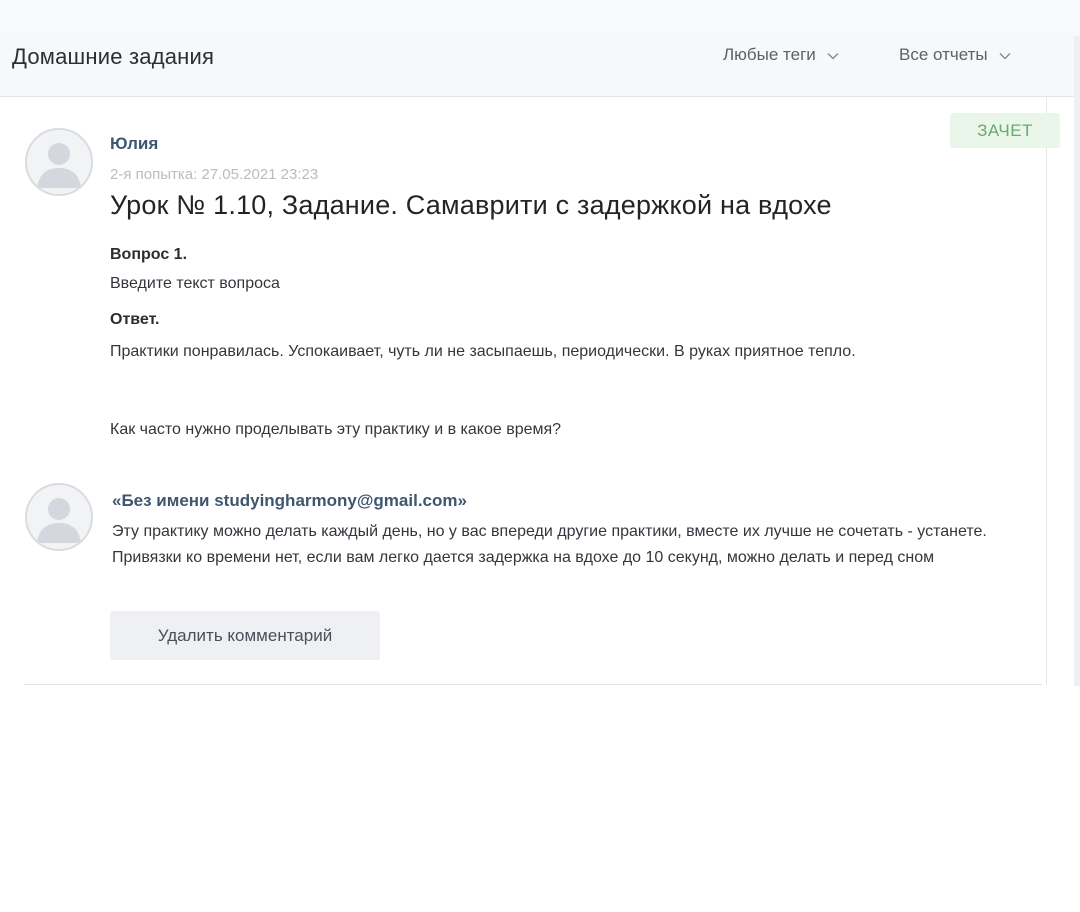 Image resolution: width=1080 pixels, height=912 pixels. Describe the element at coordinates (135, 319) in the screenshot. I see `answer-label: Ответ.` at that location.